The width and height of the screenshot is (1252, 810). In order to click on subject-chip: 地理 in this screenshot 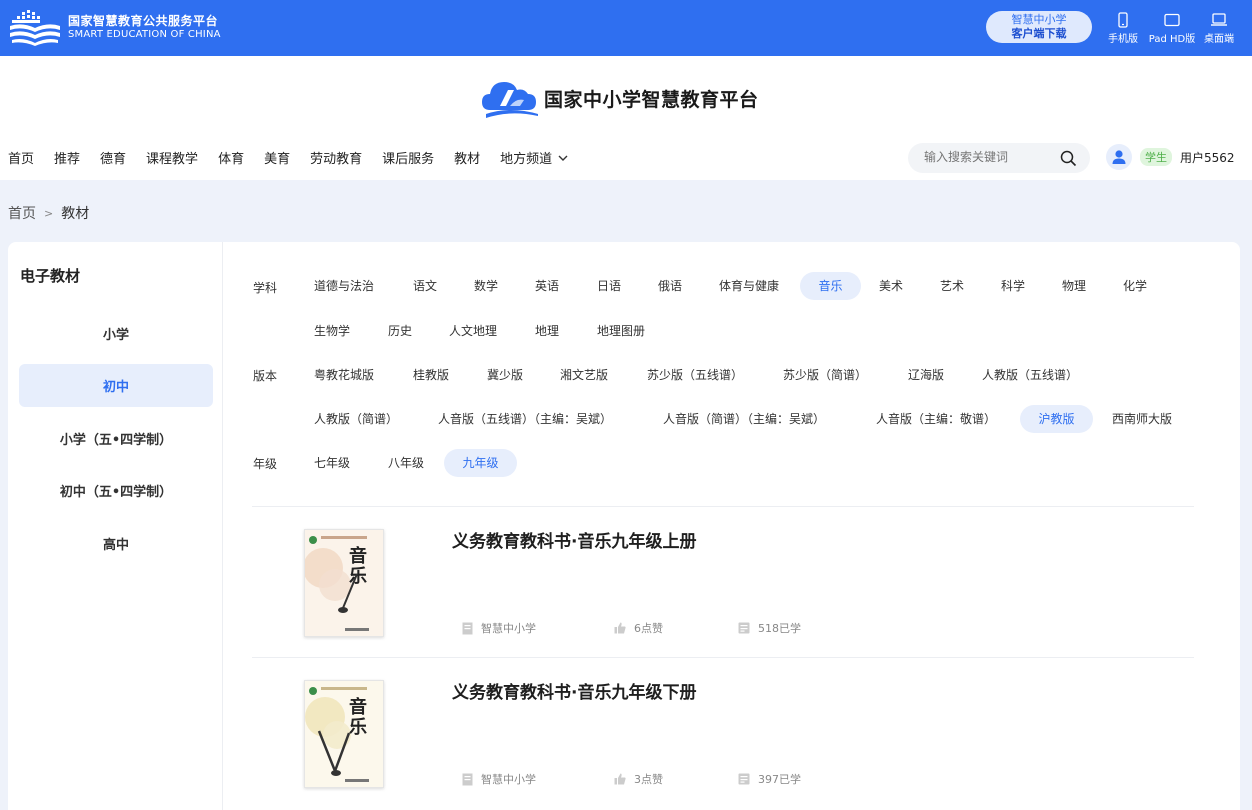, I will do `click(547, 331)`.